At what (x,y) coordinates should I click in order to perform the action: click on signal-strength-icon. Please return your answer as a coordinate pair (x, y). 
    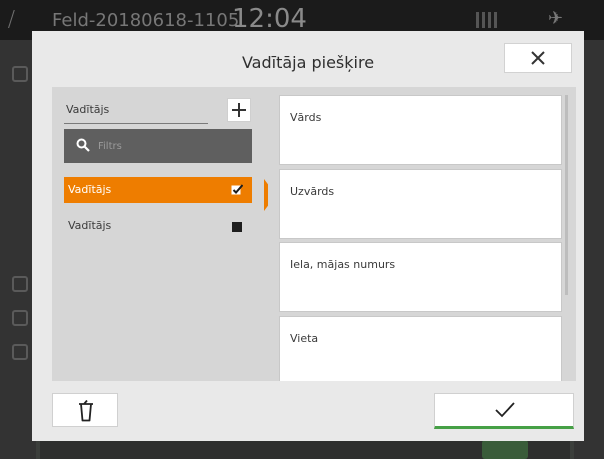
    Looking at the image, I should click on (487, 20).